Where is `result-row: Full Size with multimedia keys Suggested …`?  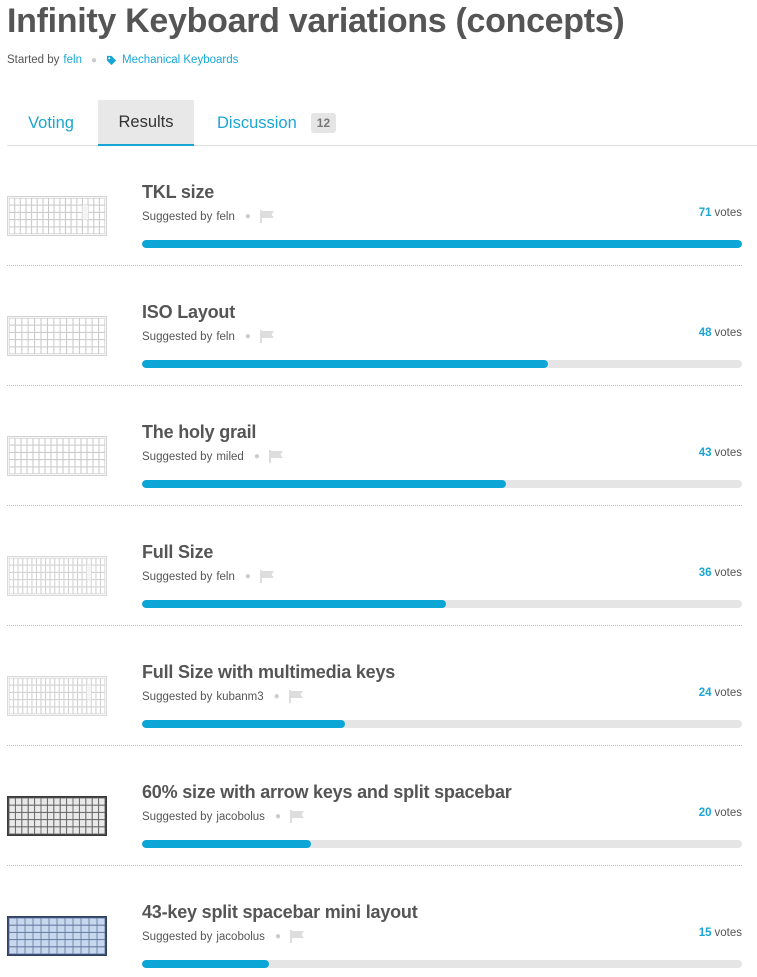 result-row: Full Size with multimedia keys Suggested … is located at coordinates (374, 686).